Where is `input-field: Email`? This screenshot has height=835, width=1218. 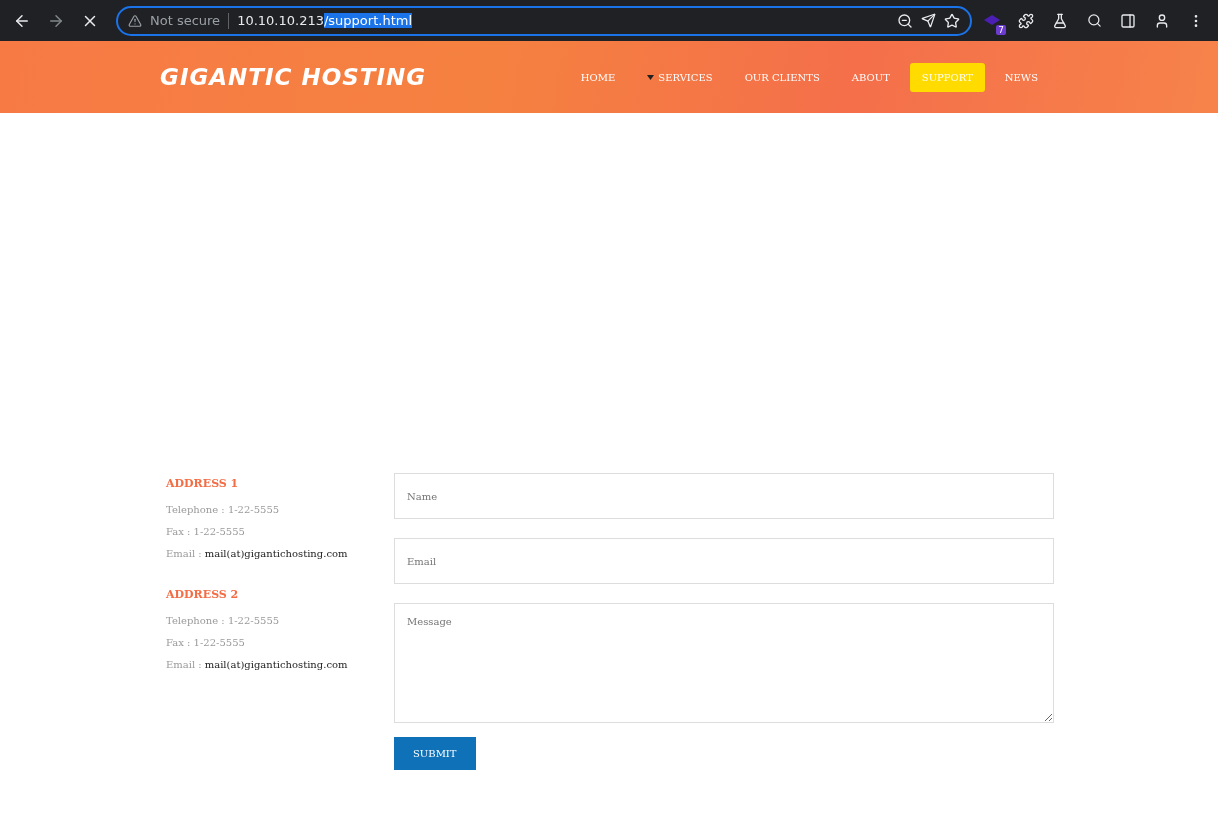
input-field: Email is located at coordinates (724, 561).